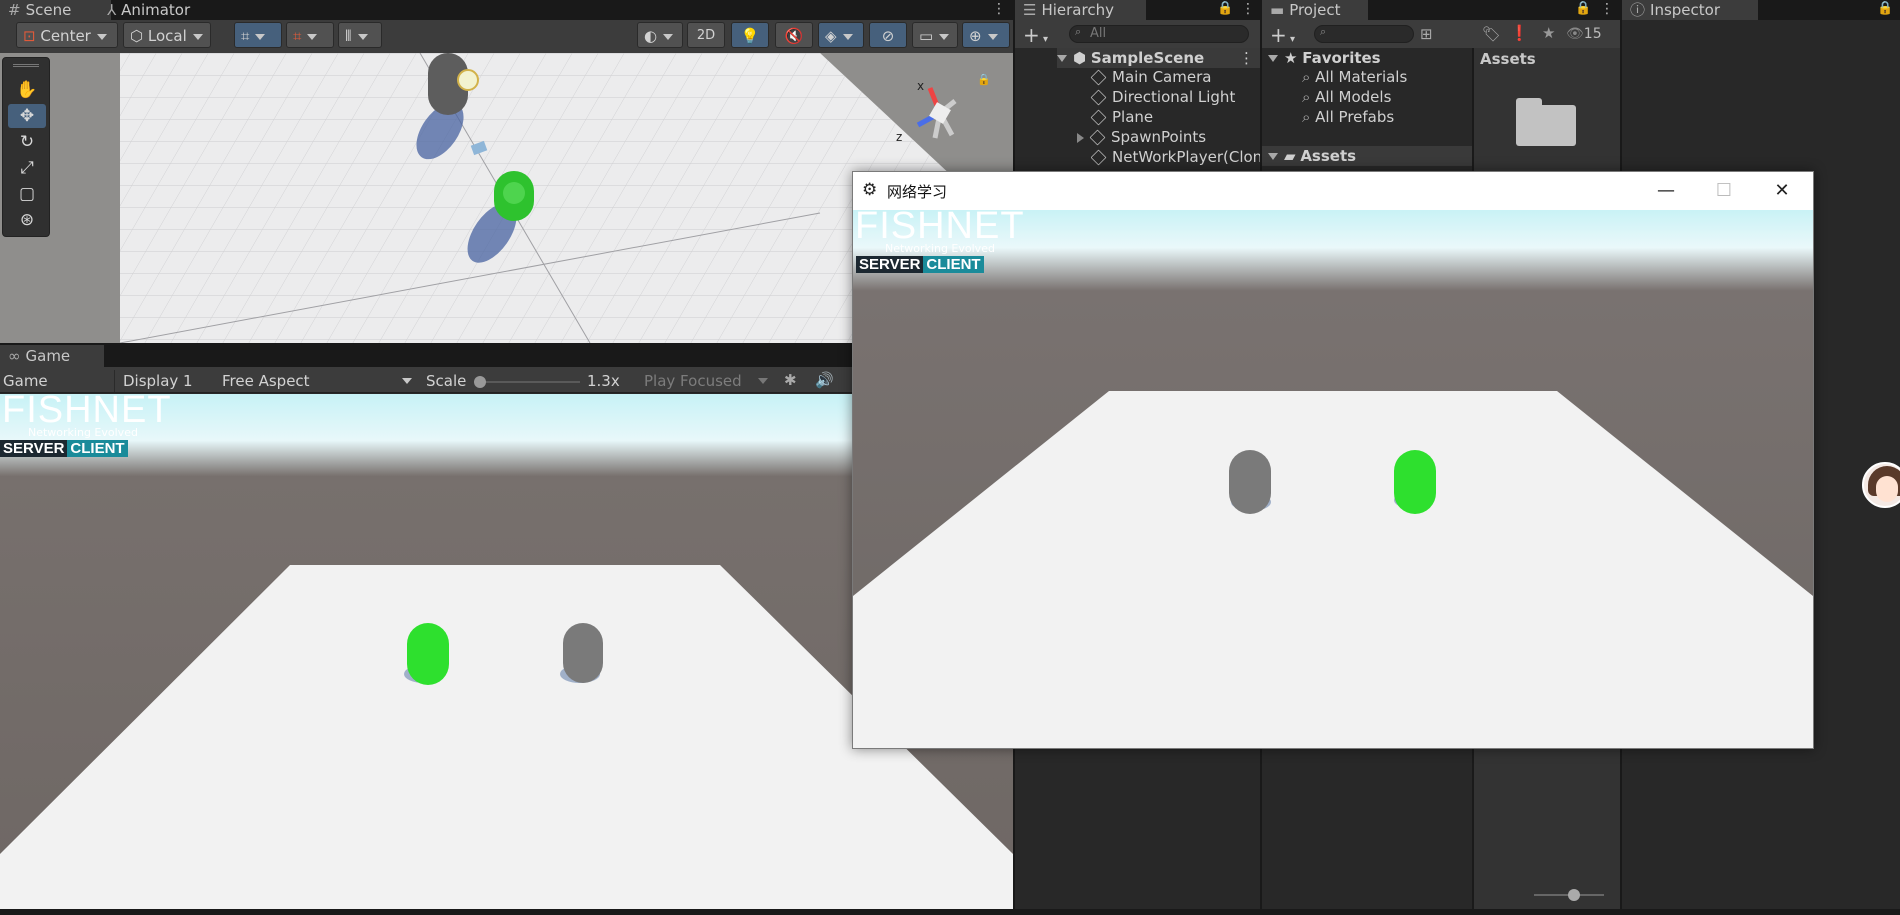  I want to click on palette-drag-handle, so click(26, 65).